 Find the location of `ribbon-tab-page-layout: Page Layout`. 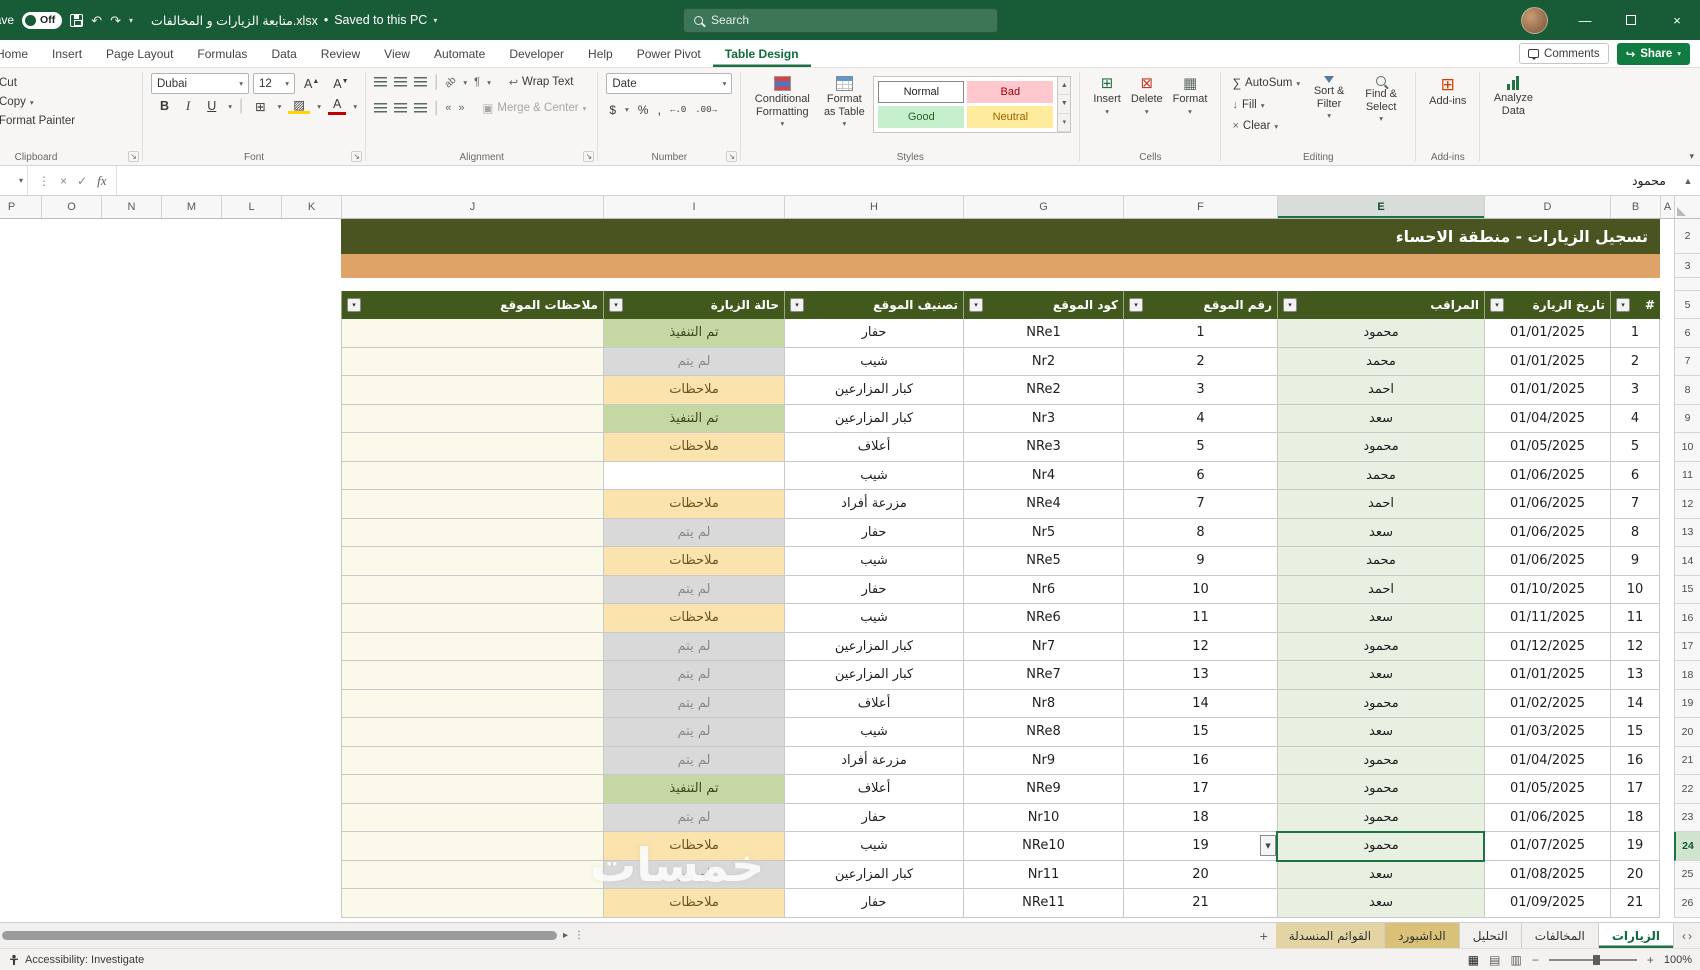

ribbon-tab-page-layout: Page Layout is located at coordinates (139, 53).